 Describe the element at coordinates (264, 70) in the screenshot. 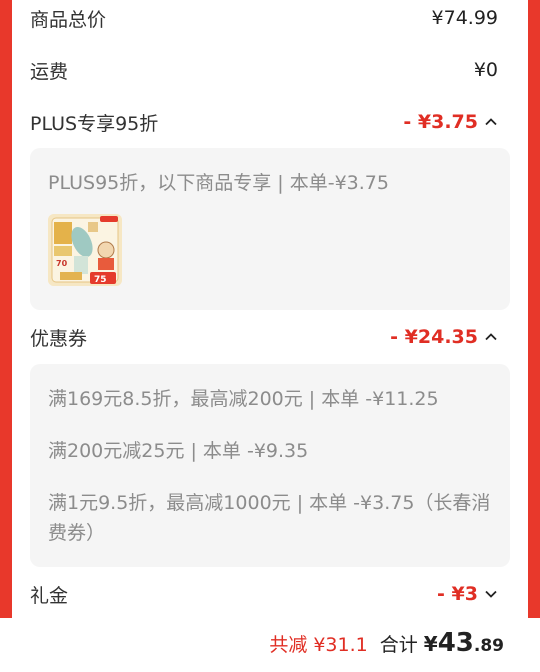

I see `shipping-row: 运费 ¥0` at that location.